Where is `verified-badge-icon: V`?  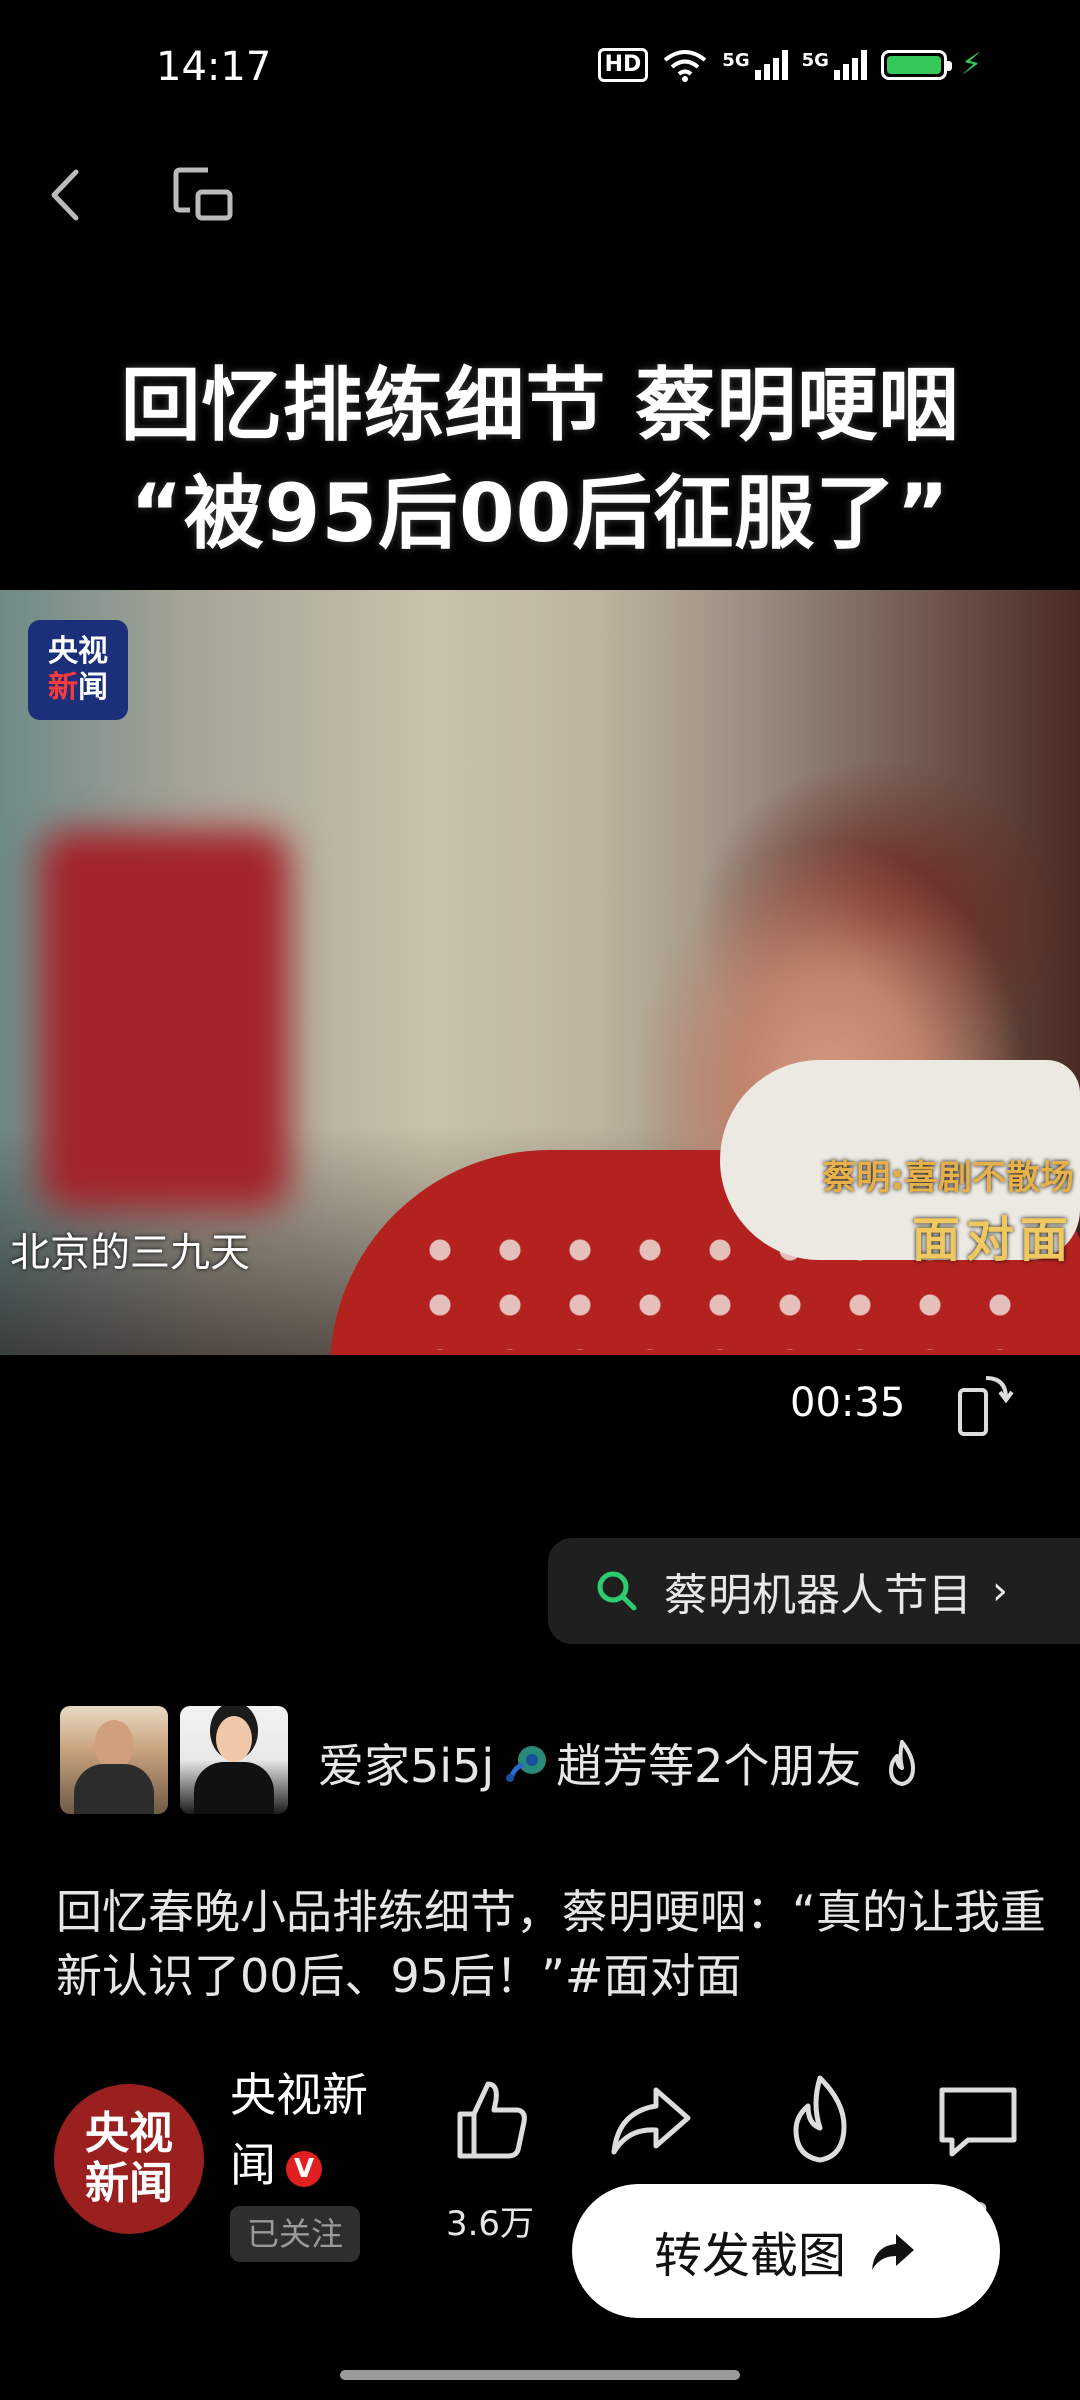
verified-badge-icon: V is located at coordinates (304, 2168).